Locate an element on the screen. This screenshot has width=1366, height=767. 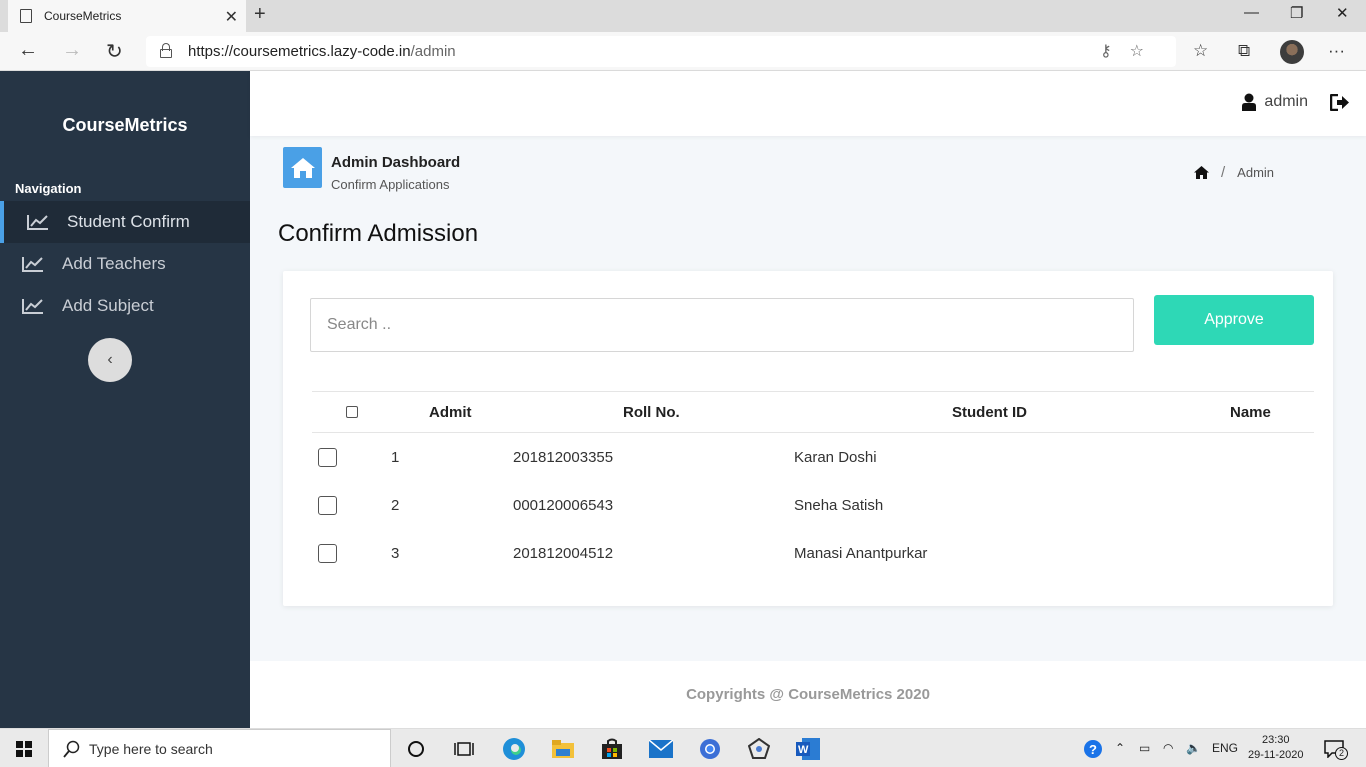
sidebar-item-label: Student Confirm is located at coordinates (128, 221).